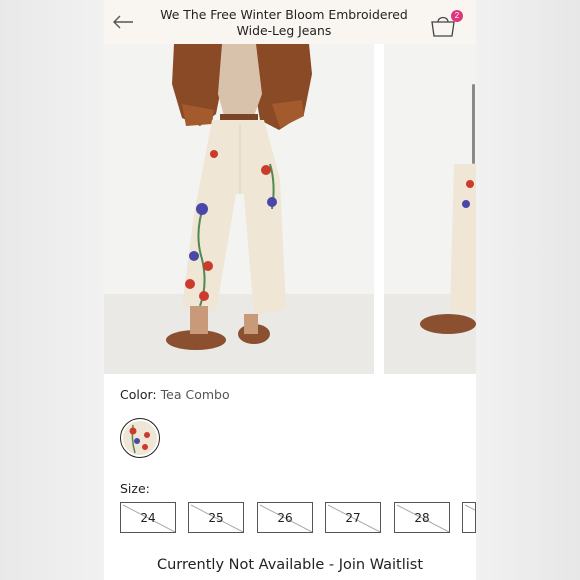 The height and width of the screenshot is (580, 580). What do you see at coordinates (290, 565) in the screenshot?
I see `join-waitlist-button: Currently Not Available - Join Waitlist` at bounding box center [290, 565].